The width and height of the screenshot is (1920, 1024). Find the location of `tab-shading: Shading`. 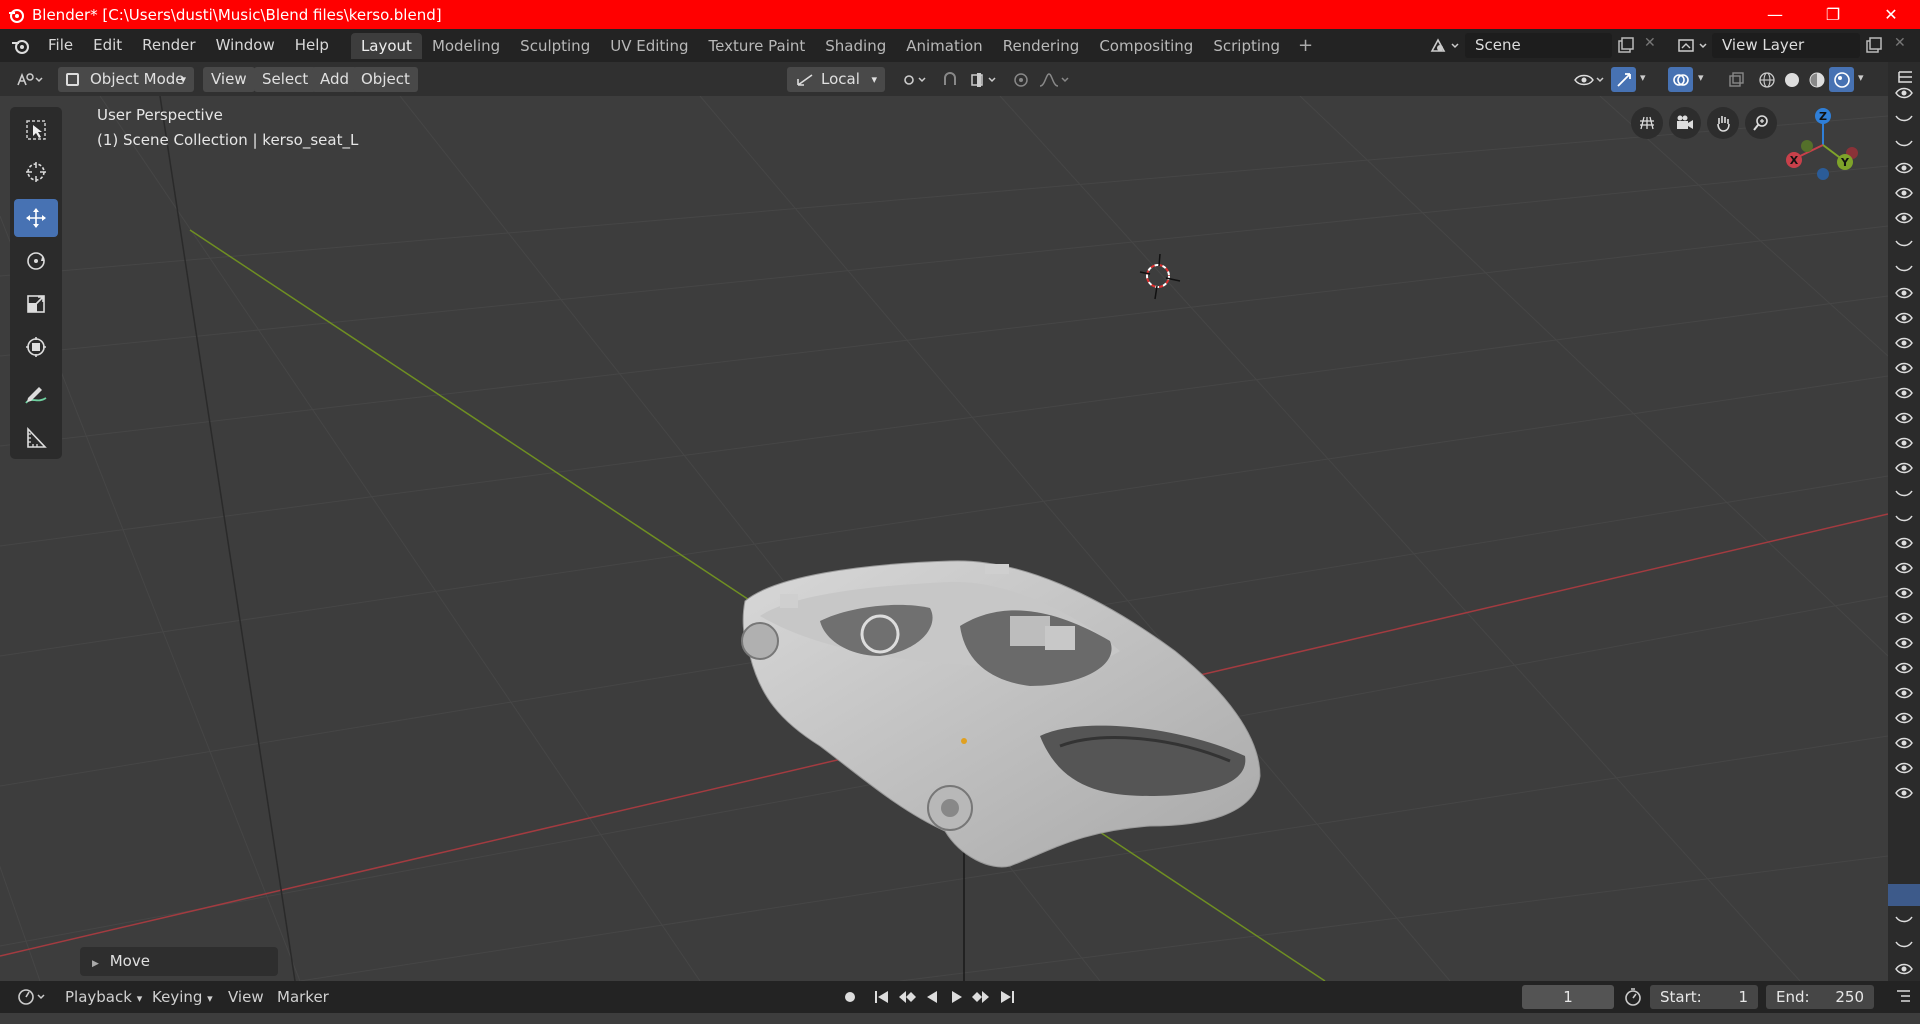

tab-shading: Shading is located at coordinates (855, 46).